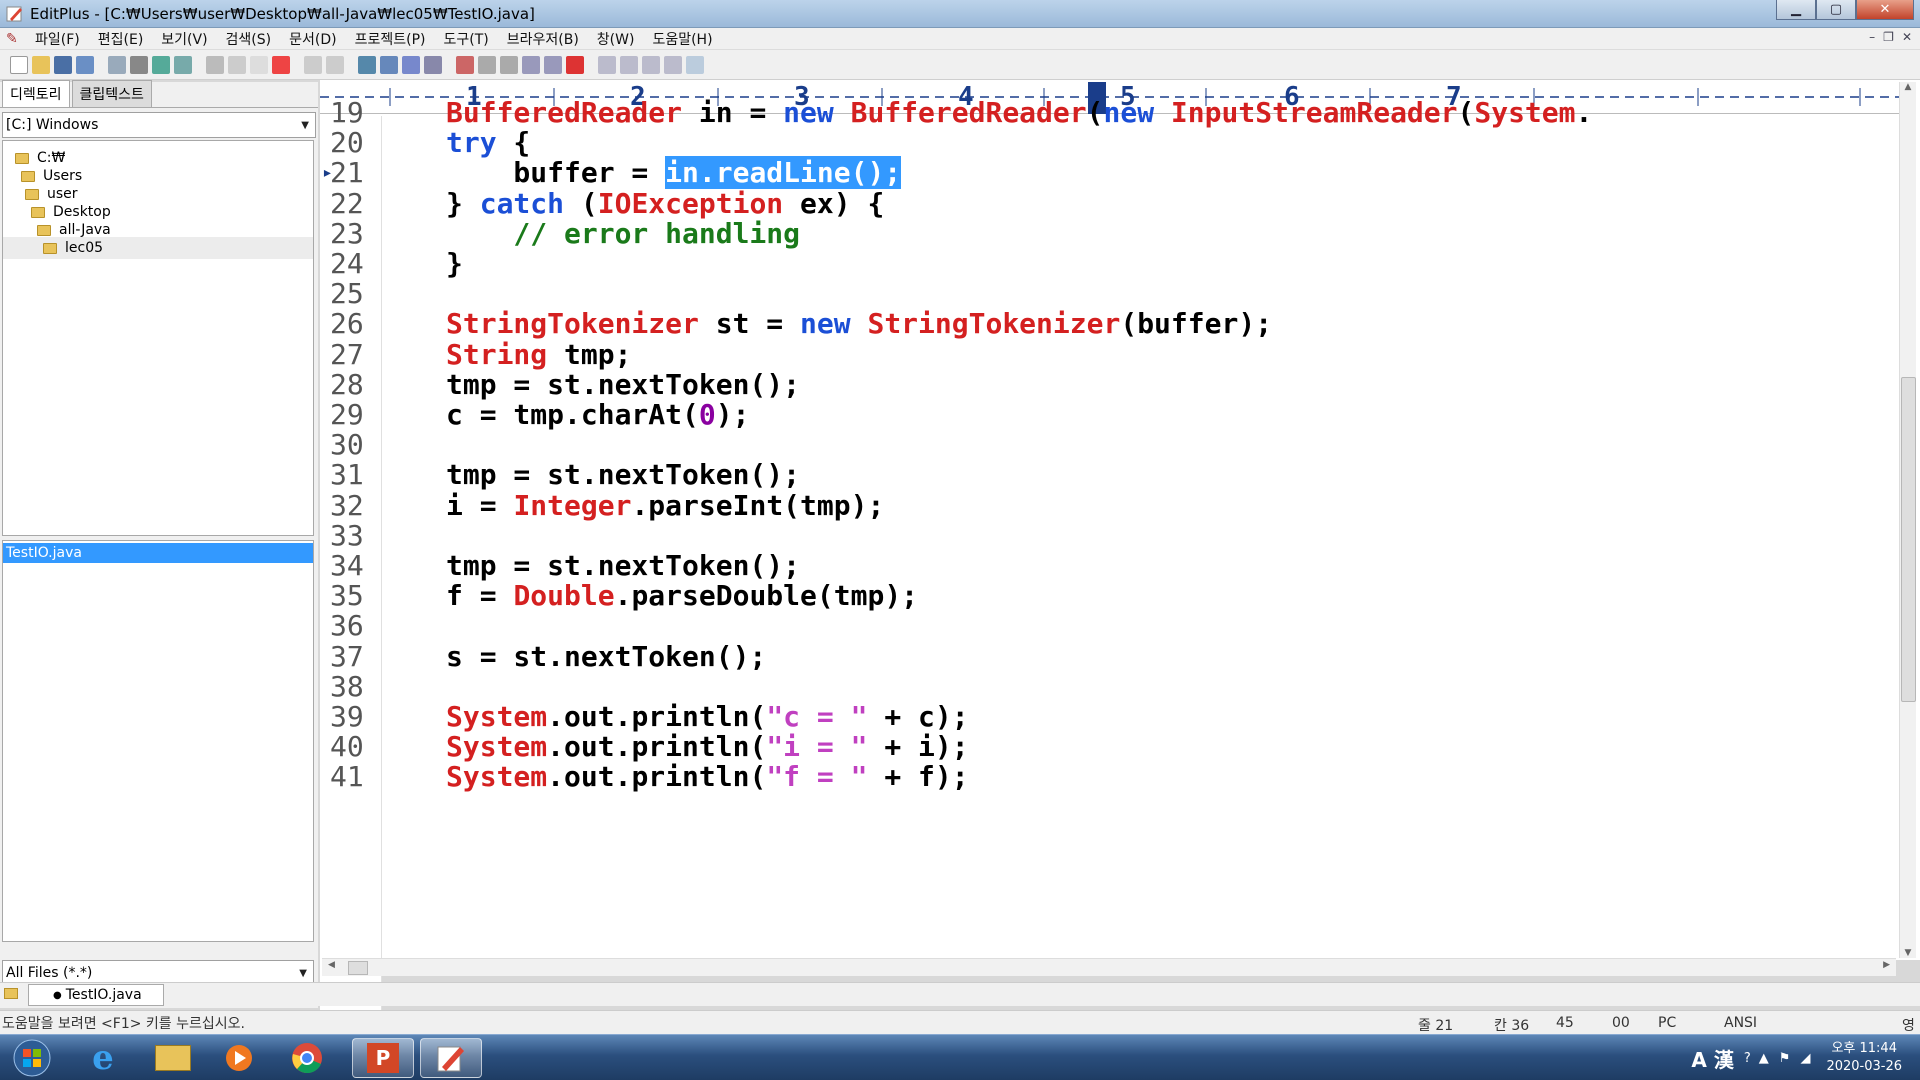 The image size is (1920, 1080). Describe the element at coordinates (49, 973) in the screenshot. I see `file-filter-value: All Files (*.*)` at that location.